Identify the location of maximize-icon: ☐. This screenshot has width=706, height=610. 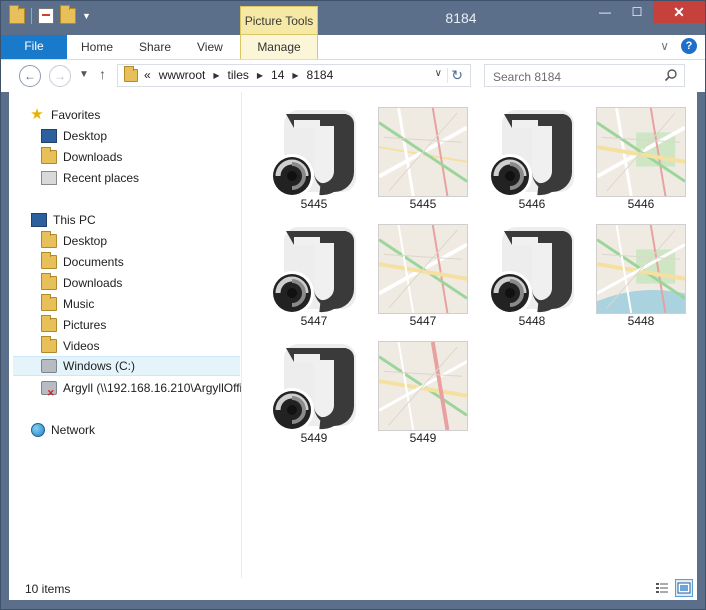
(637, 12).